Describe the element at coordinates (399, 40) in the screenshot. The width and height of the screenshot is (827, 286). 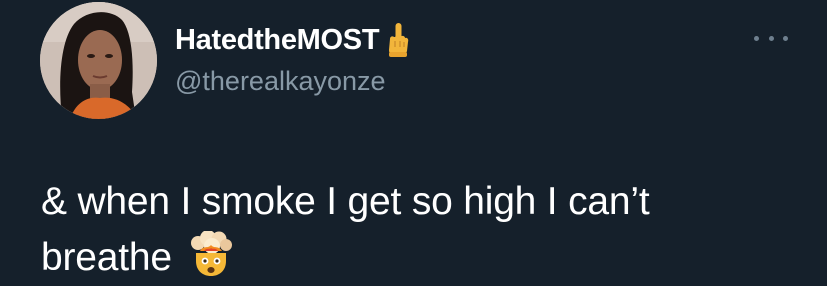
I see `middle-finger-emoji-icon` at that location.